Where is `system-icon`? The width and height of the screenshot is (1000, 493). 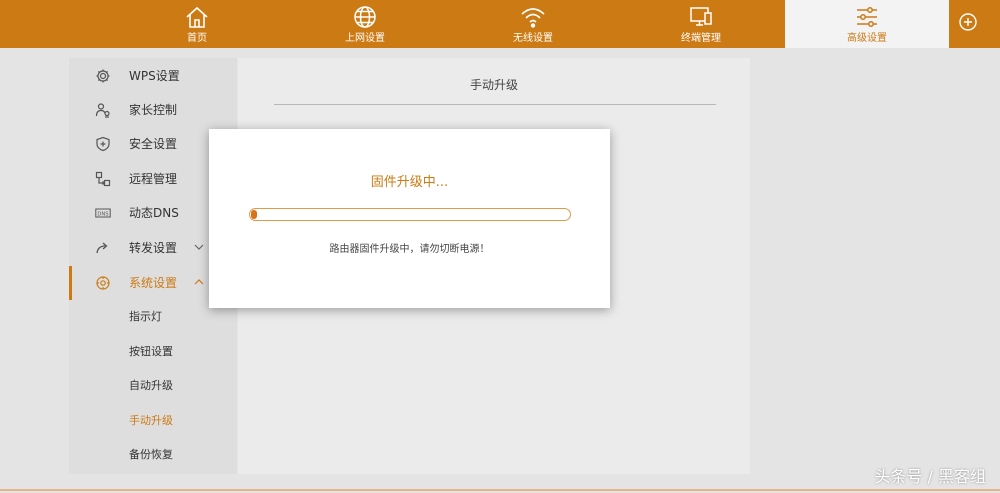
system-icon is located at coordinates (103, 283).